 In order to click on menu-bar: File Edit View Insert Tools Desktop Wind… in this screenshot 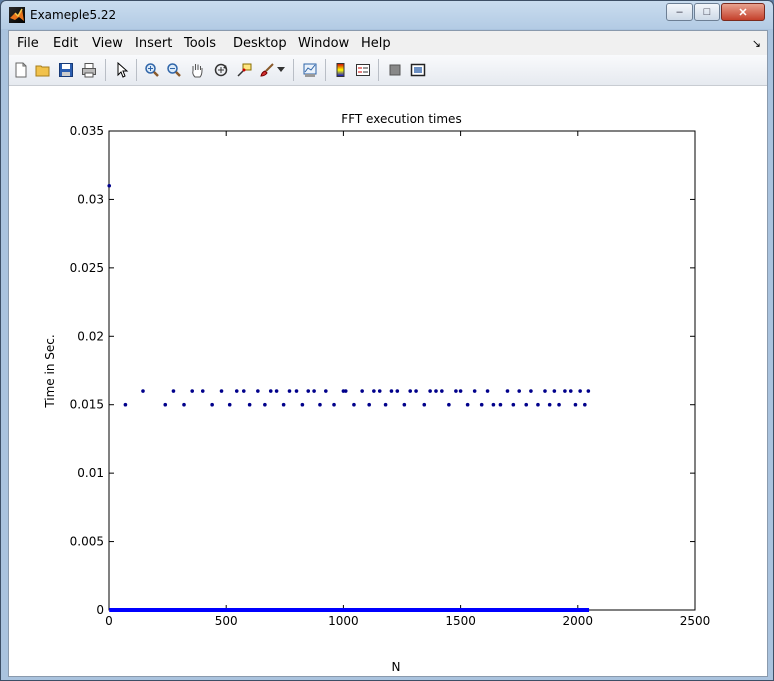, I will do `click(388, 43)`.